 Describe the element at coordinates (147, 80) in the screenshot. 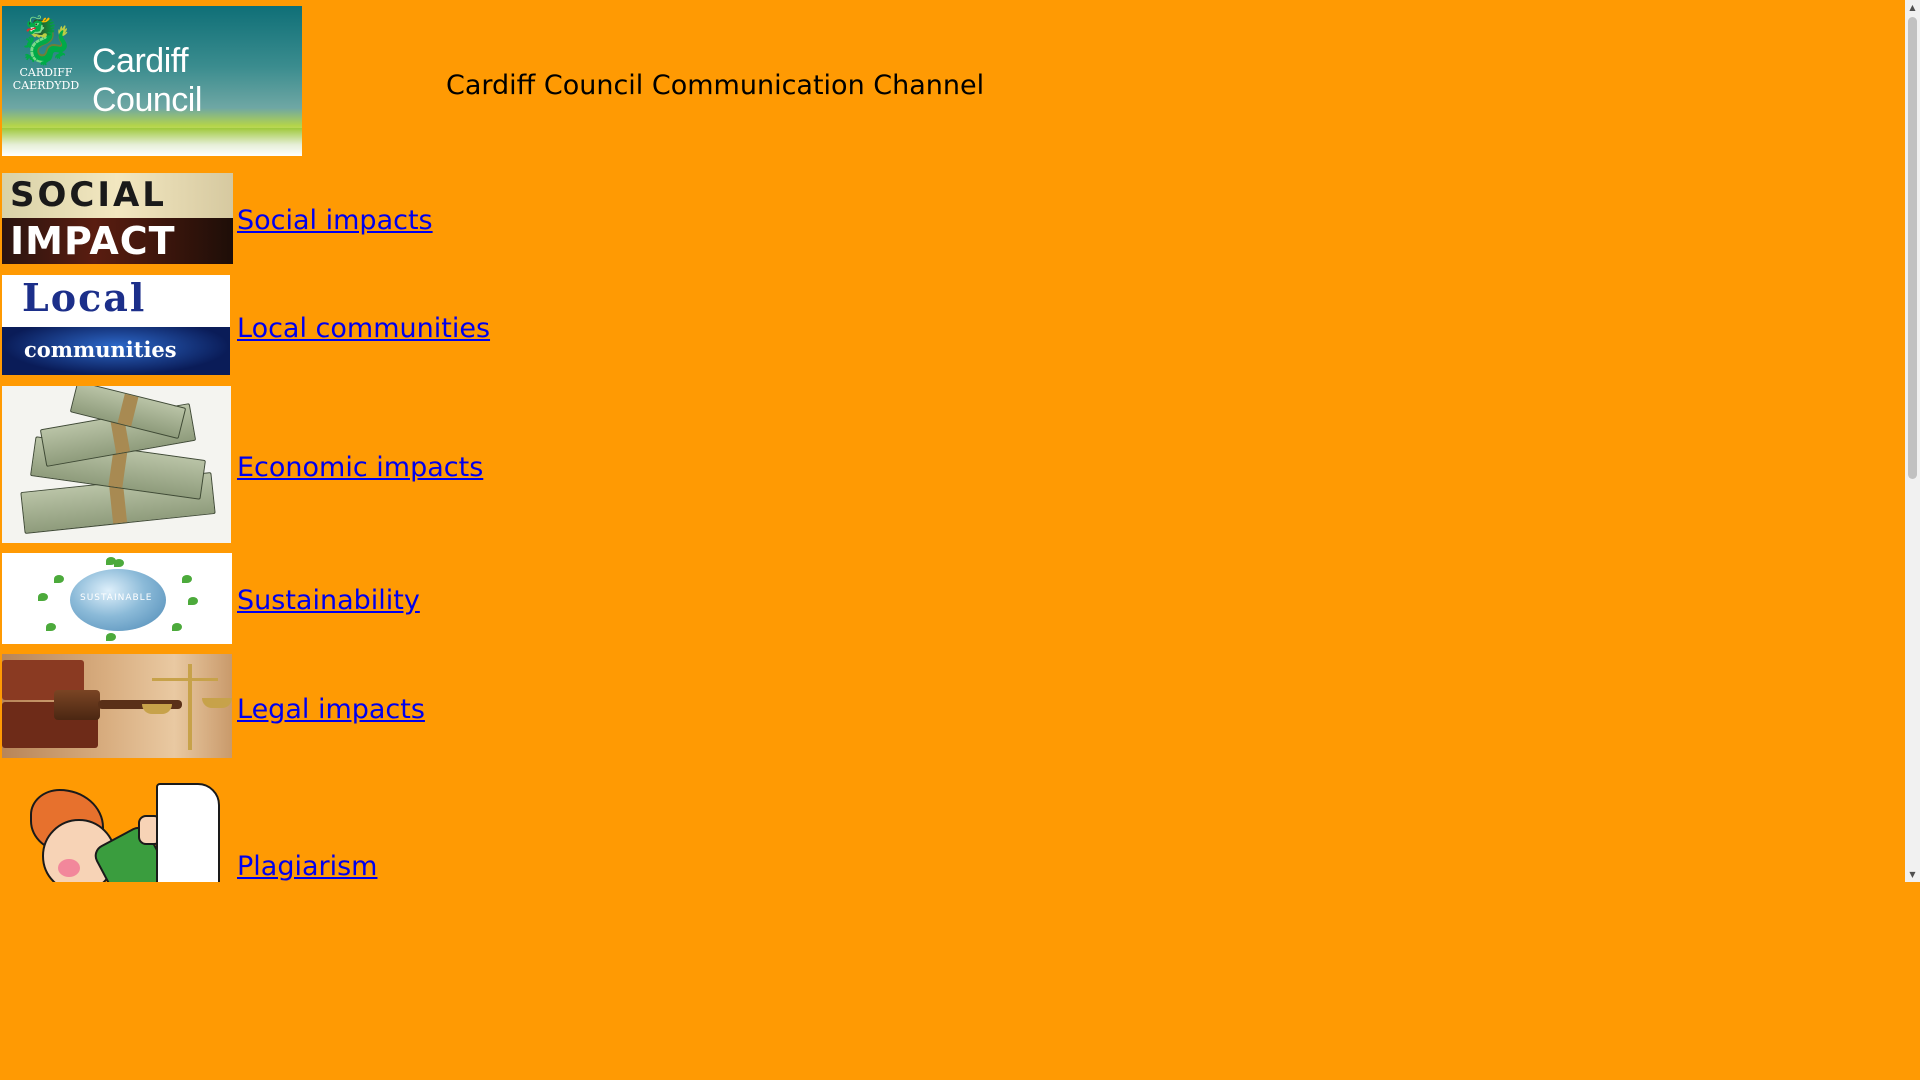

I see `logo-brand-text: Cardiff Council` at that location.